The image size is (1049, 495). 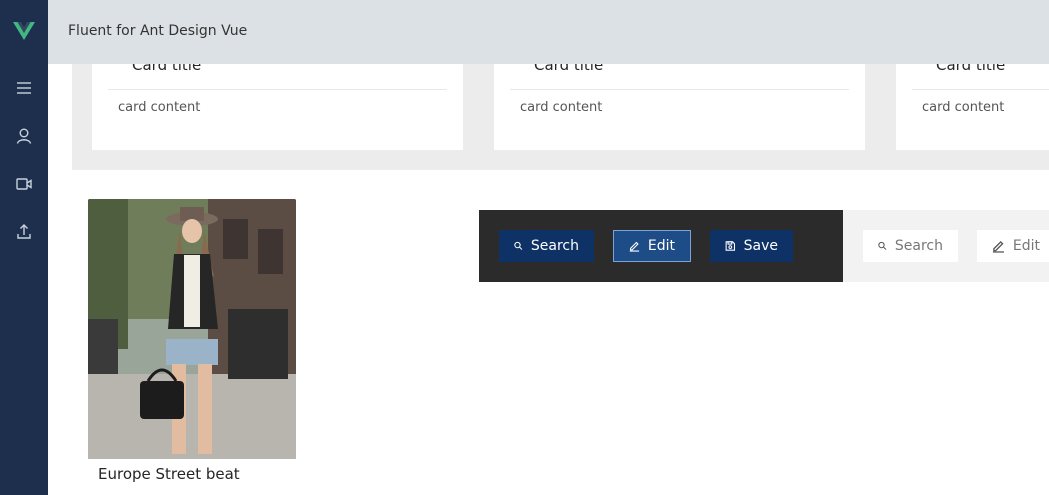 I want to click on sidebar, so click(x=24, y=247).